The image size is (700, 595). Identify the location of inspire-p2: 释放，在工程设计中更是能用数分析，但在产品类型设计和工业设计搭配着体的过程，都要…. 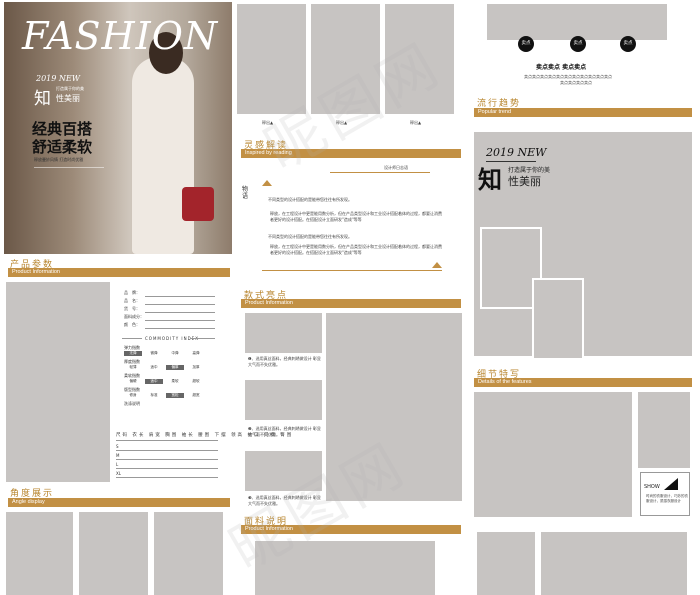
(356, 216).